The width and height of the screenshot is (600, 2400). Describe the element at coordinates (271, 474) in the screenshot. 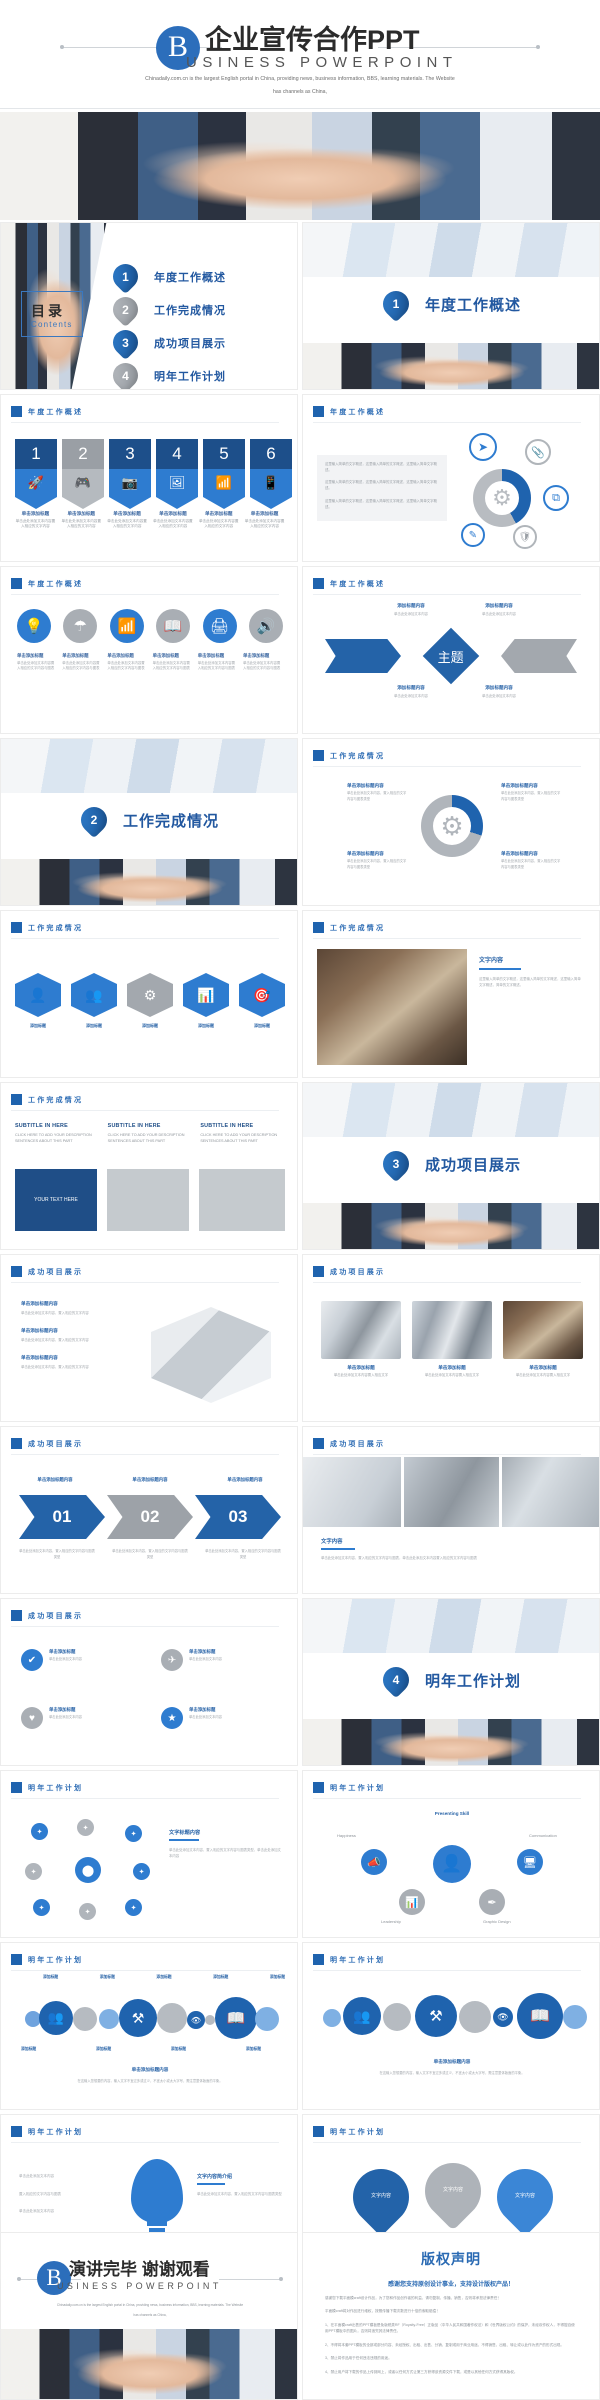

I see `flag-item: 6 📱` at that location.